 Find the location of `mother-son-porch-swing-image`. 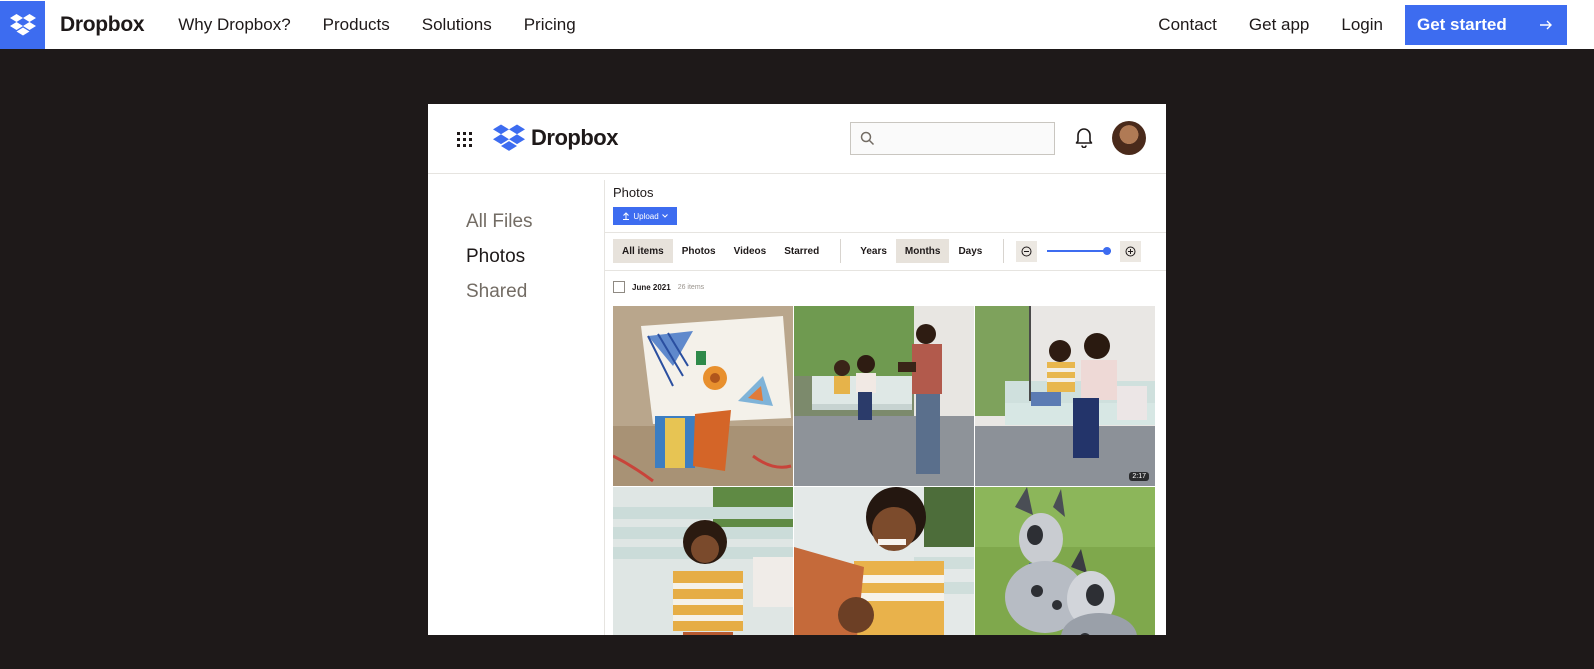

mother-son-porch-swing-image is located at coordinates (1065, 396).